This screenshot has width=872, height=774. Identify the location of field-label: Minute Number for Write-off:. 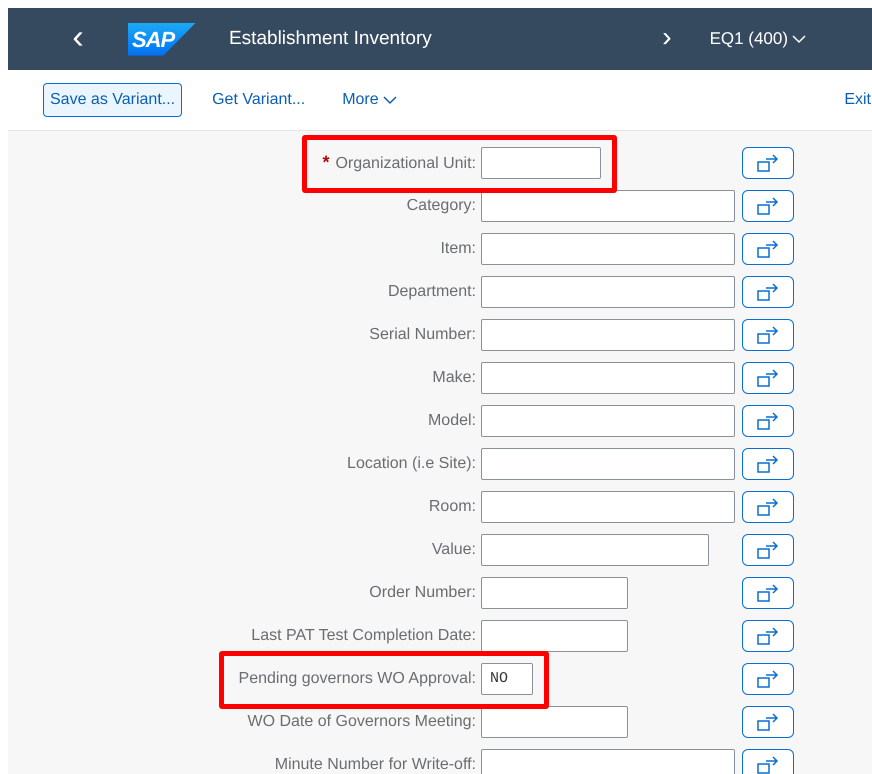
(375, 765).